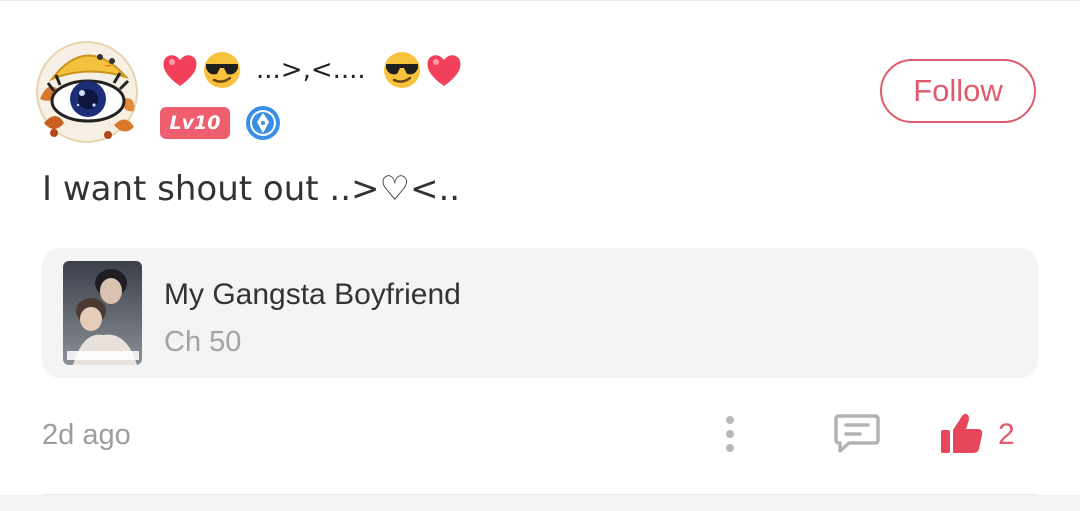 Image resolution: width=1080 pixels, height=511 pixels. Describe the element at coordinates (263, 123) in the screenshot. I see `pen-nib-badge-icon` at that location.